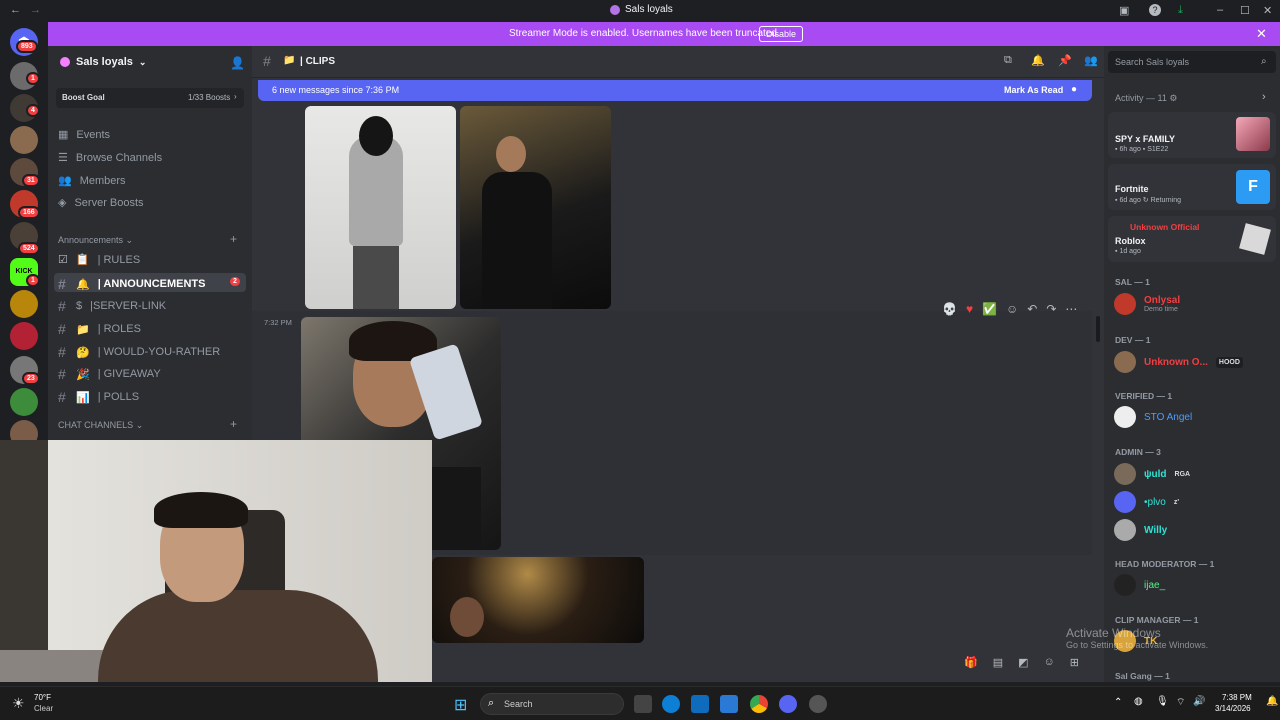 The width and height of the screenshot is (1280, 720). I want to click on activity-header: Activity — 11 ⚙, so click(1146, 98).